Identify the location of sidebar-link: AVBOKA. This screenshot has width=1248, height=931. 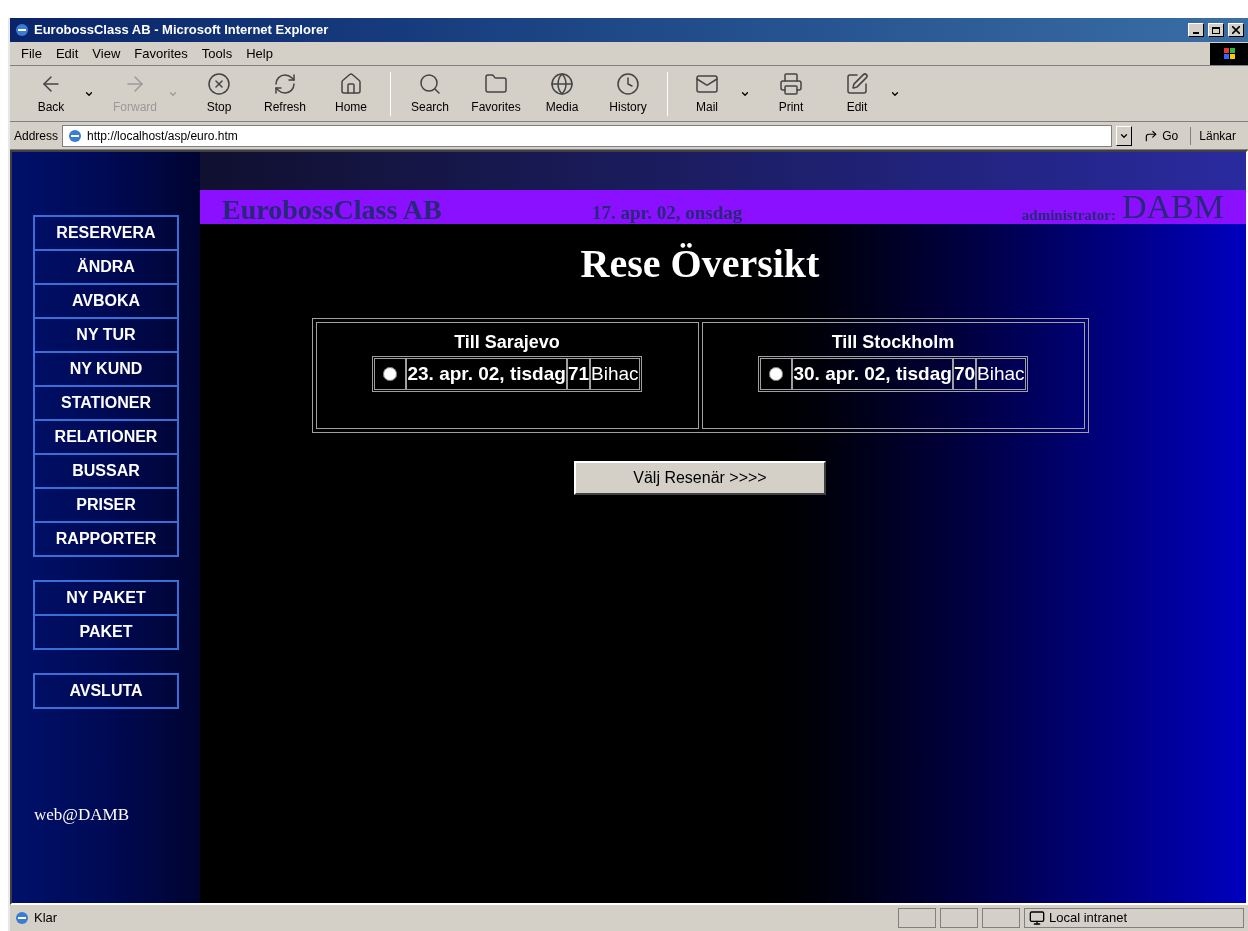
(106, 301).